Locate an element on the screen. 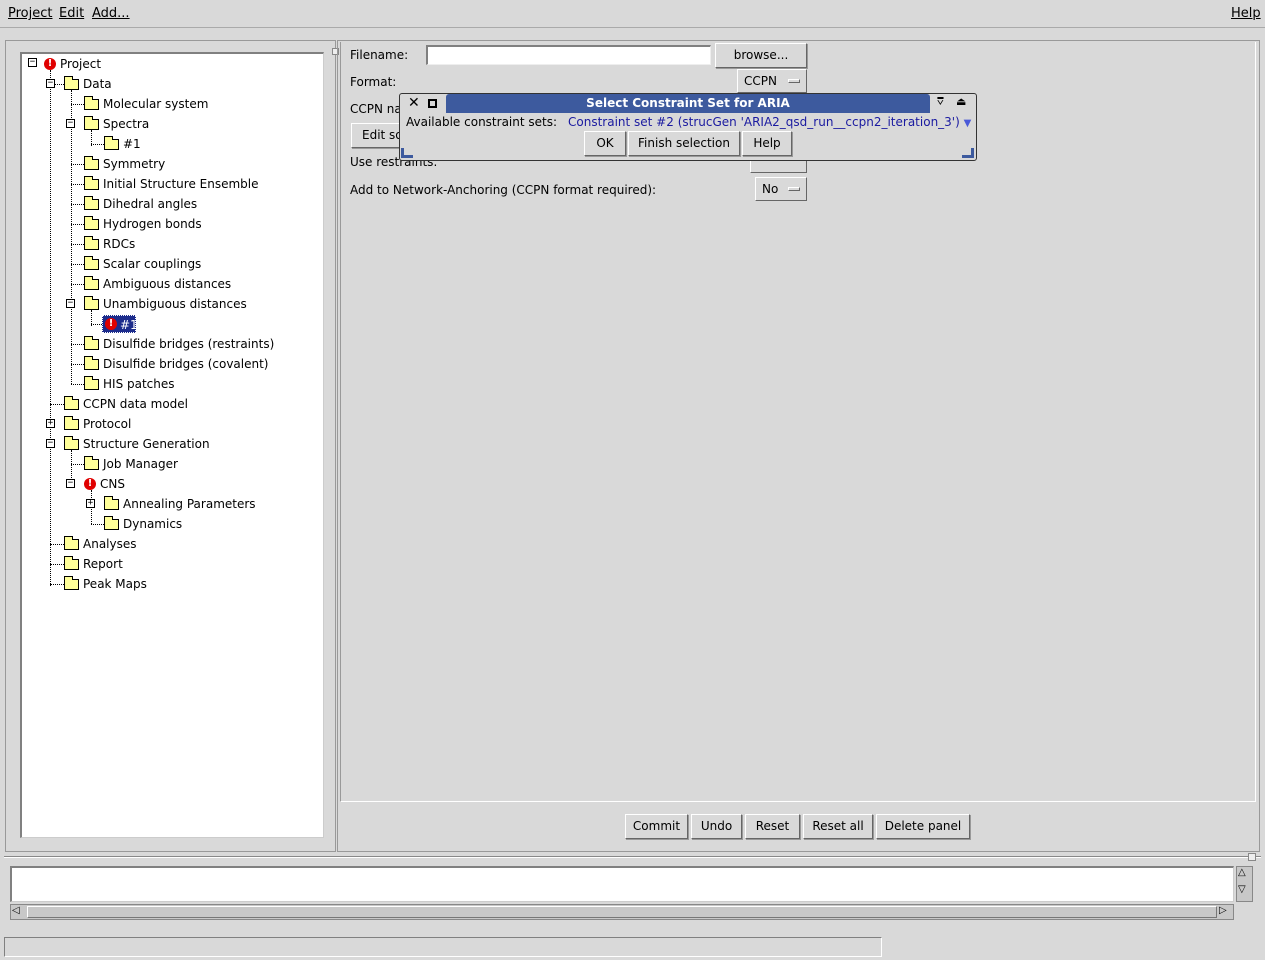 The image size is (1265, 960). tree-item-ccpn-data-model: CCPN data model is located at coordinates (135, 404).